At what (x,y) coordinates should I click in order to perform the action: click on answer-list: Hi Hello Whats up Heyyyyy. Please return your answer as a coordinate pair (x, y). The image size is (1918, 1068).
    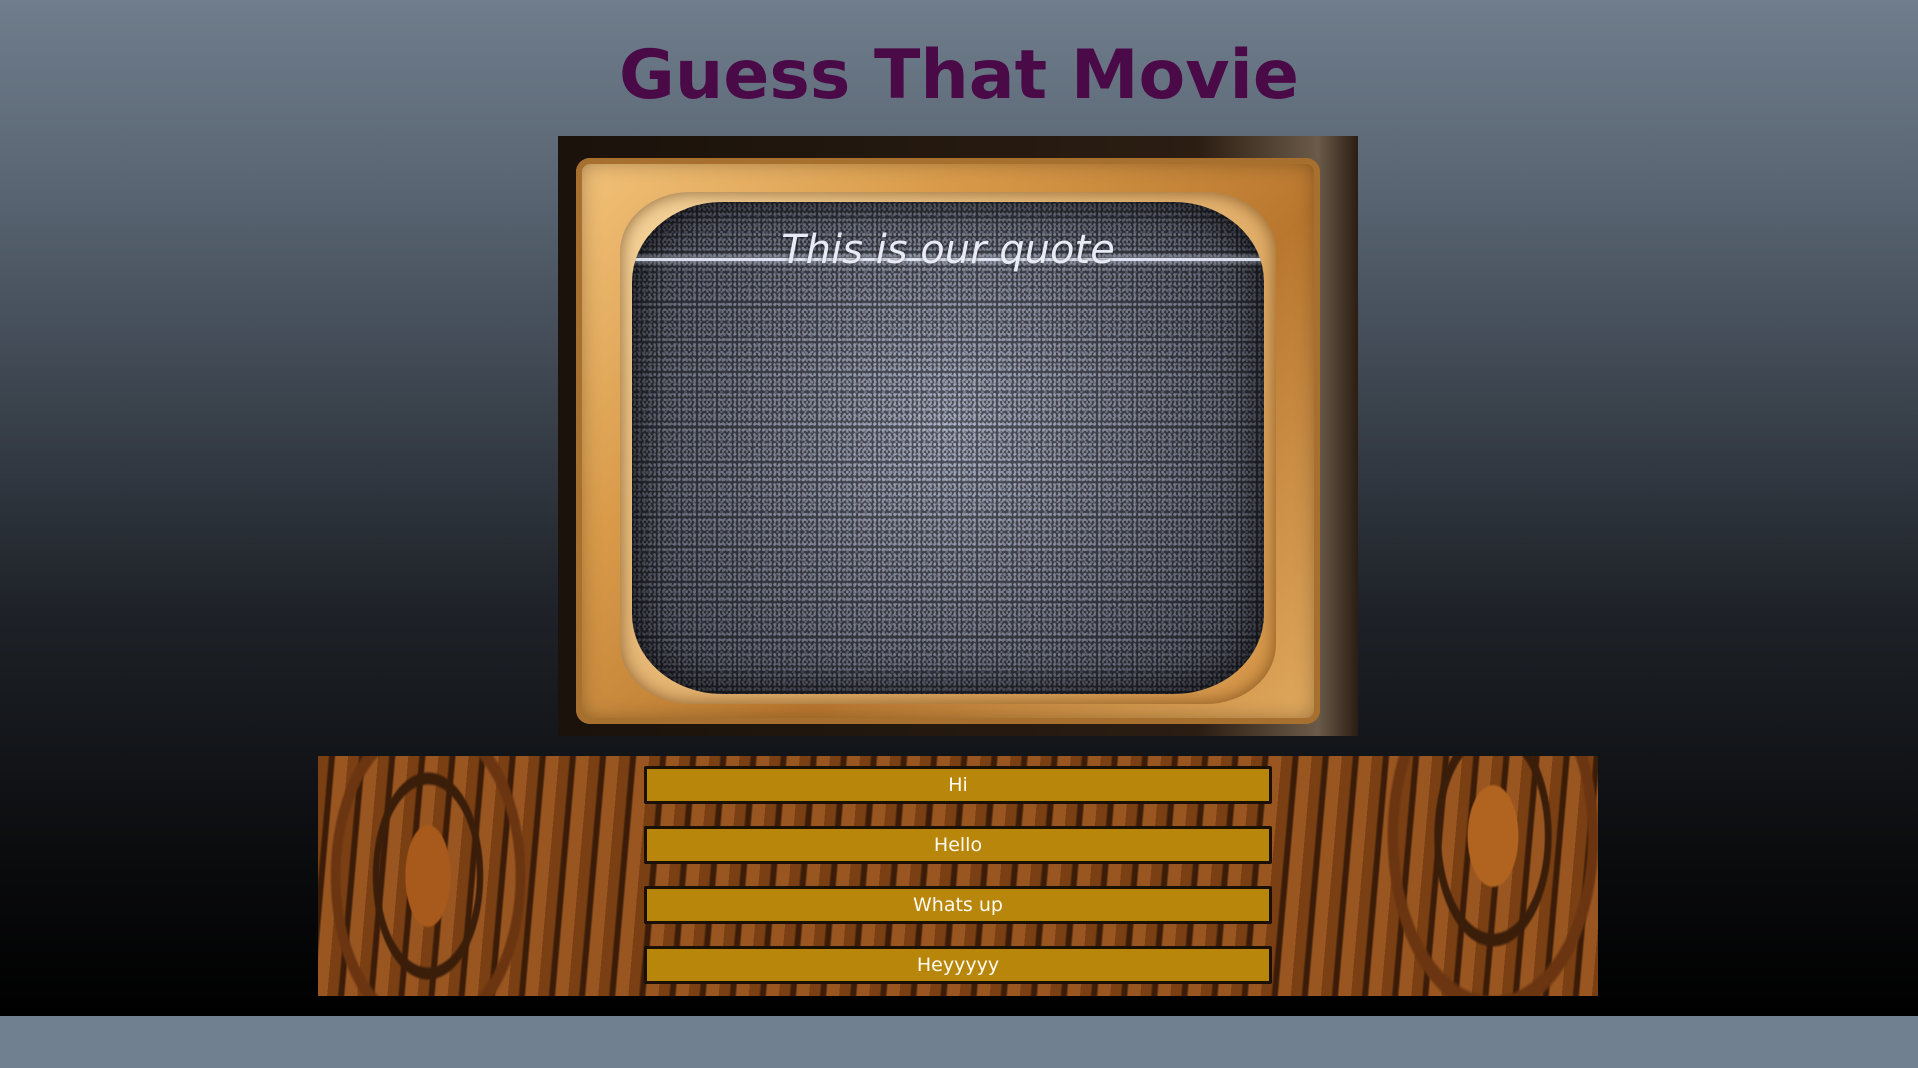
    Looking at the image, I should click on (958, 881).